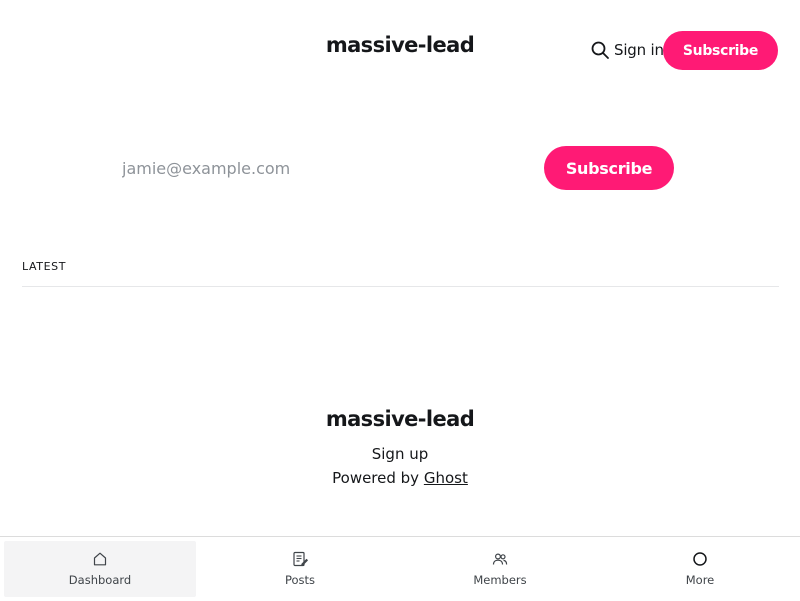  I want to click on search-button, so click(600, 50).